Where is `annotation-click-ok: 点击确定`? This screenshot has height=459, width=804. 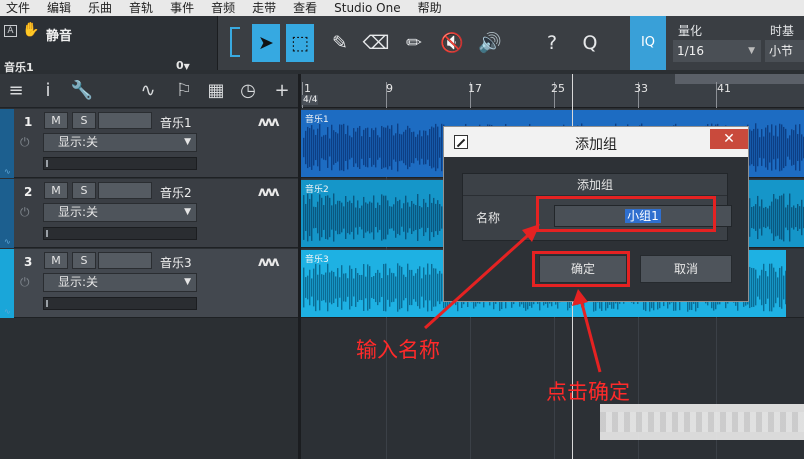
annotation-click-ok: 点击确定 is located at coordinates (588, 392).